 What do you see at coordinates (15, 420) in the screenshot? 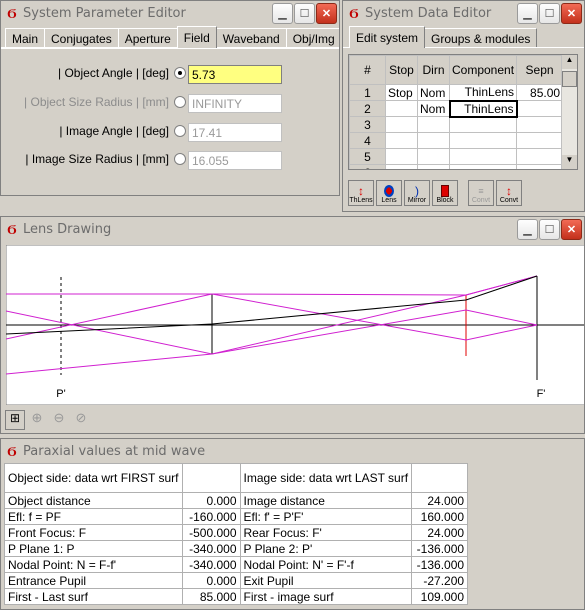
I see `layout-tool-button: ⊞` at bounding box center [15, 420].